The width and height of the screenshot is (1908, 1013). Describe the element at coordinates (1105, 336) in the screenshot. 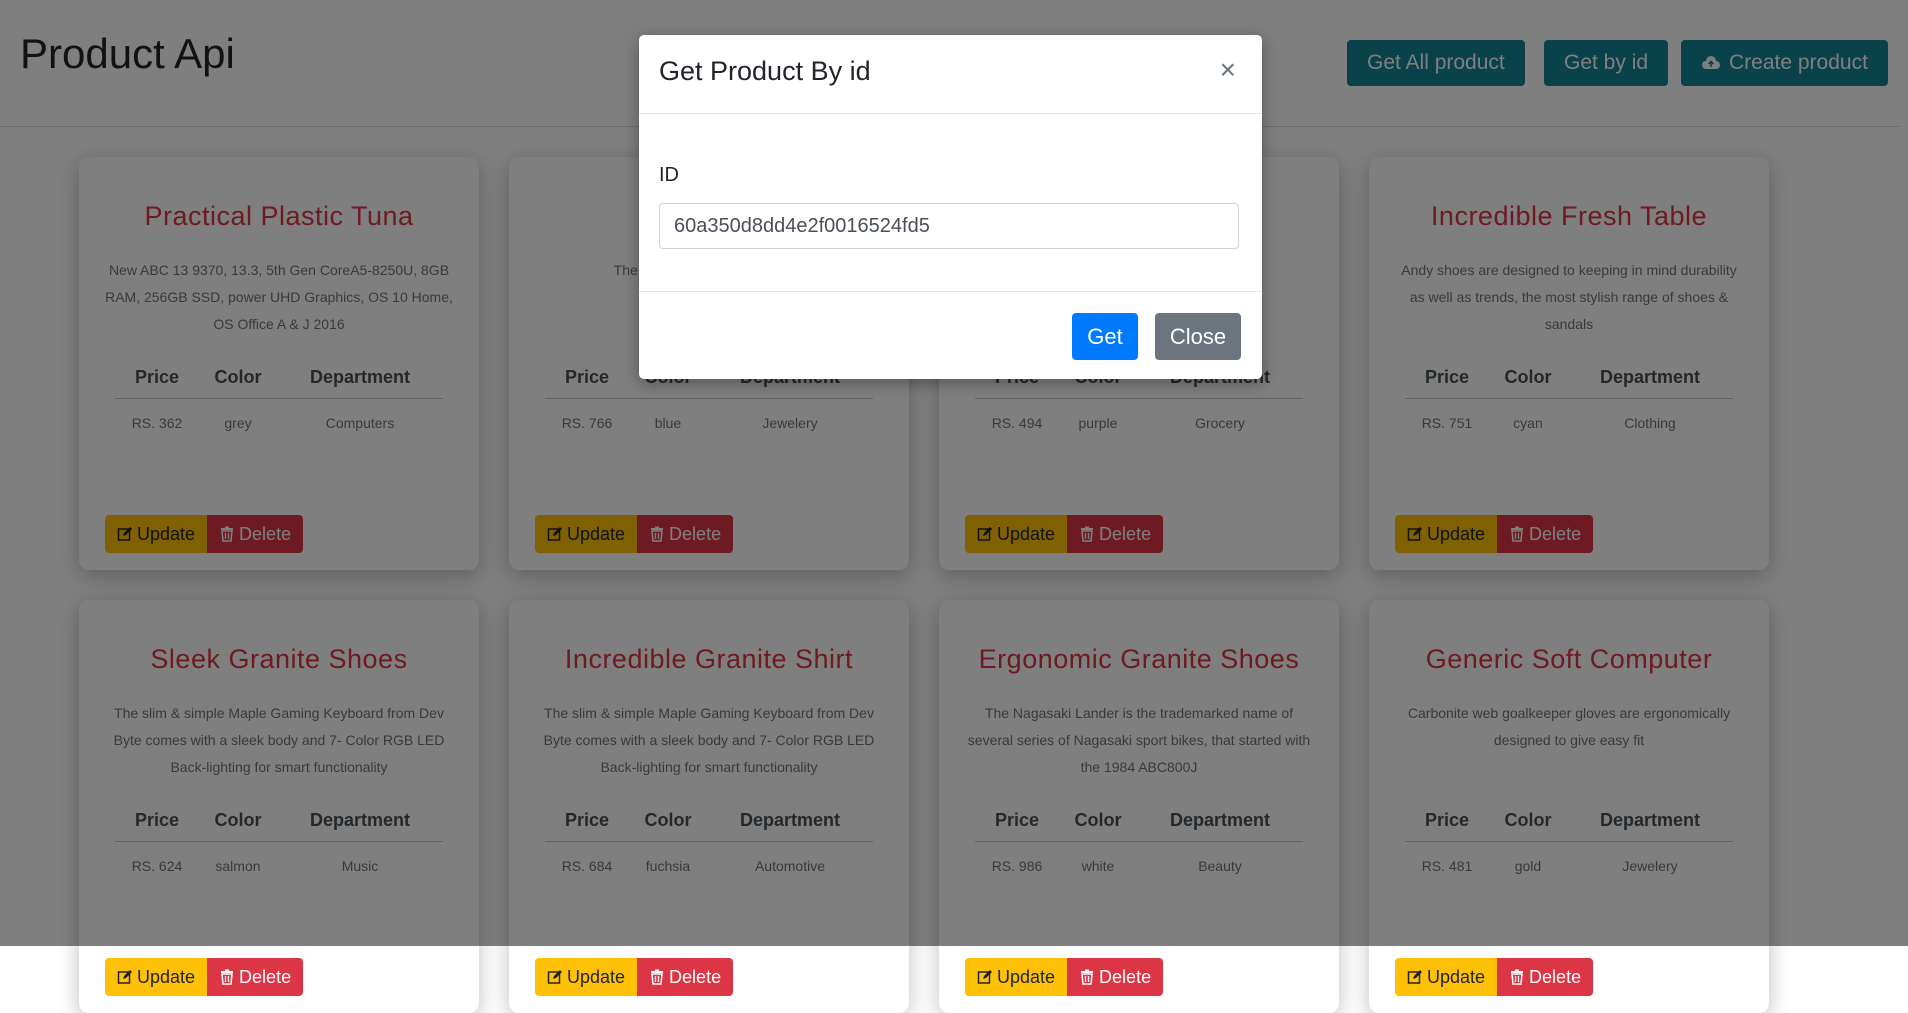

I see `get-button: Get` at that location.